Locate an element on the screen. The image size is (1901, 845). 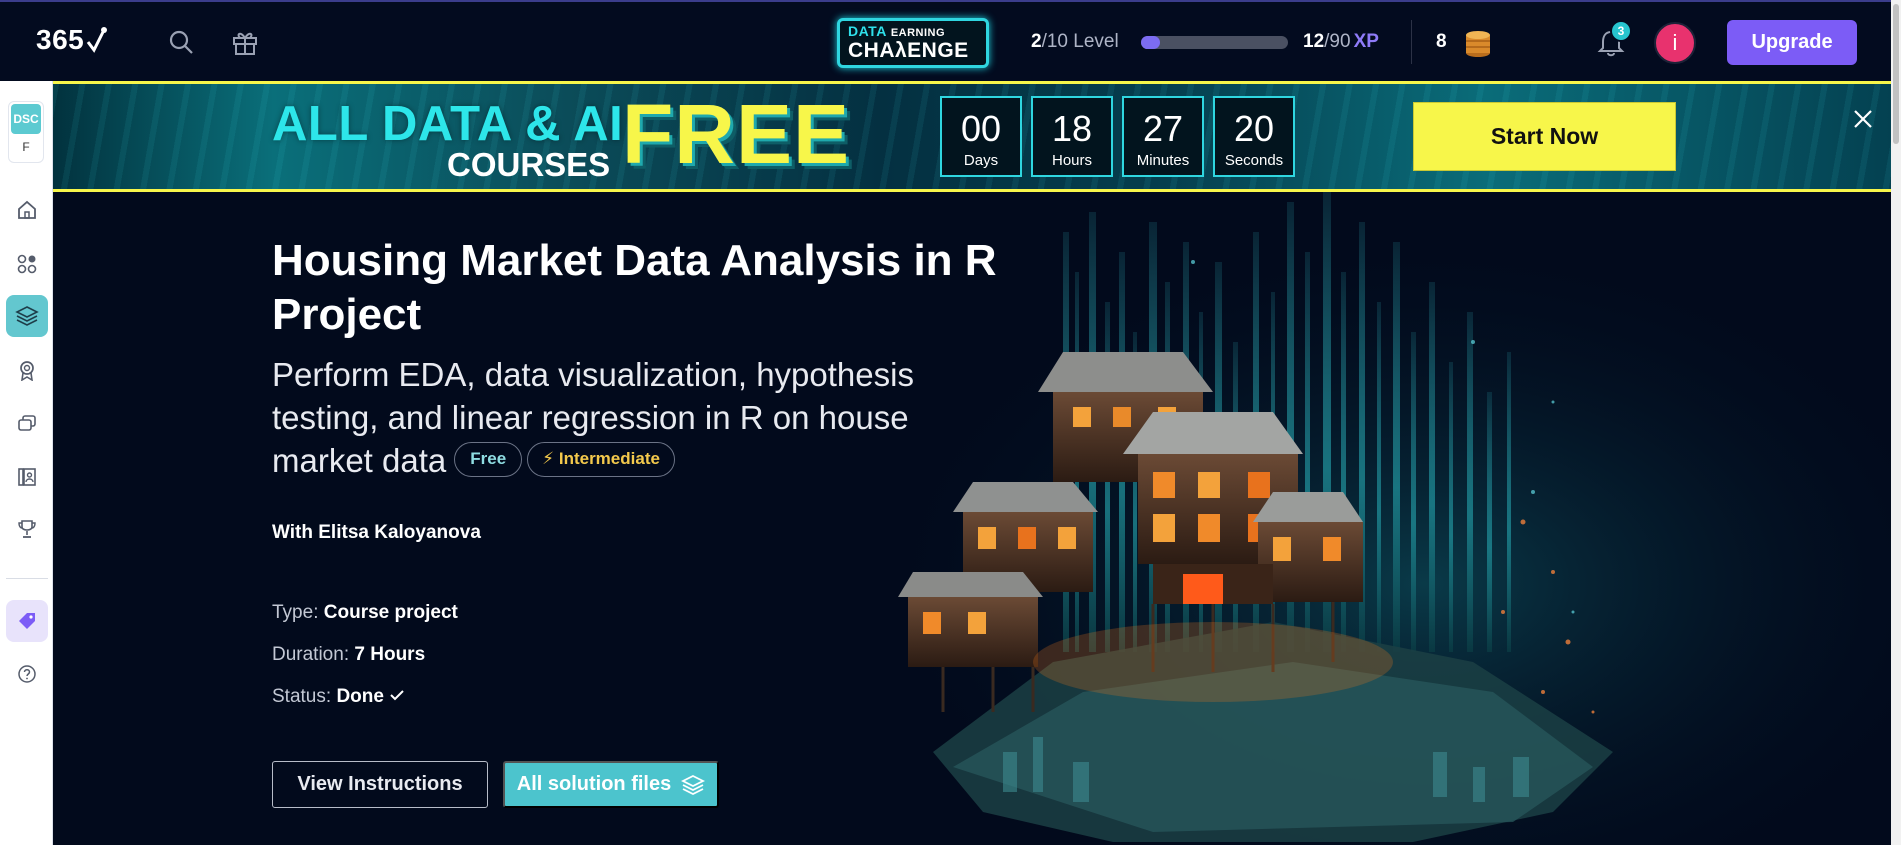
left-sidebar: DSC F is located at coordinates (26, 463).